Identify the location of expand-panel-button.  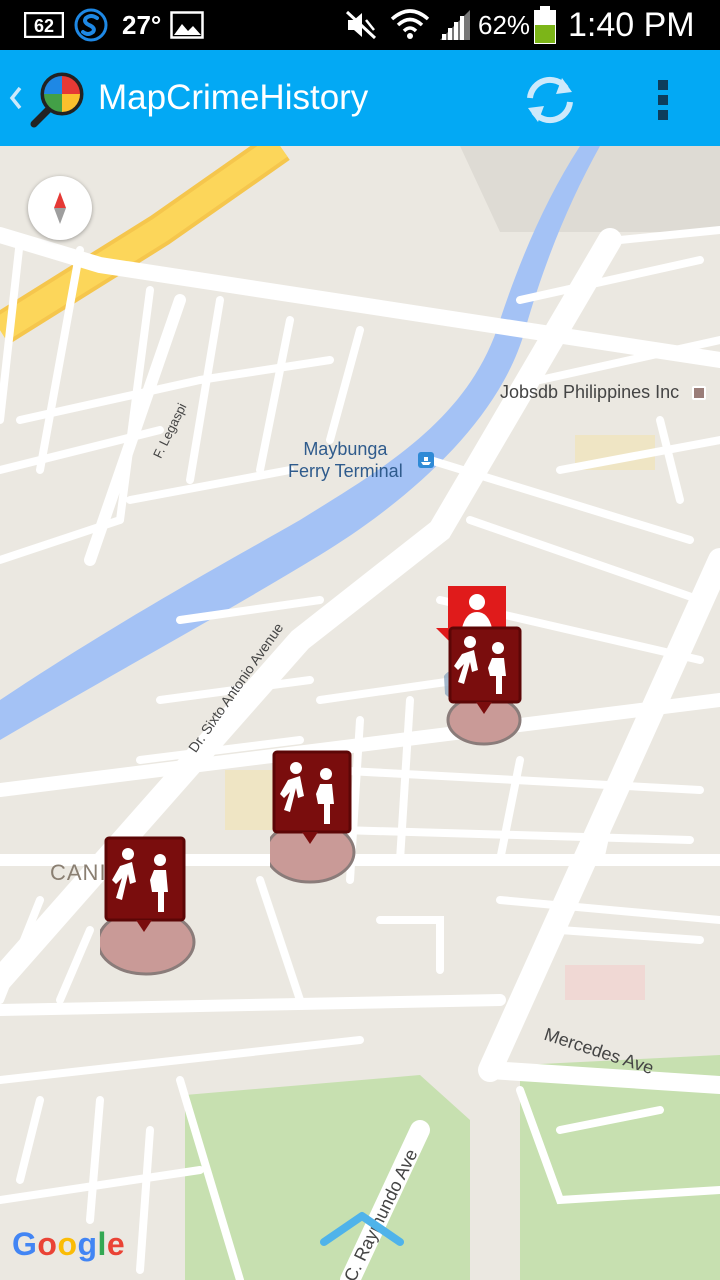
(362, 1228).